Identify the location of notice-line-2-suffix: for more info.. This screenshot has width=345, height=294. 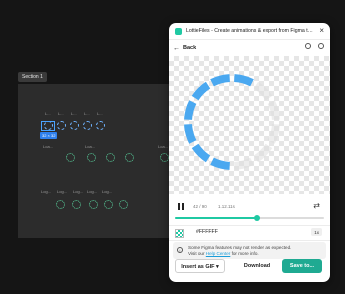
(244, 253).